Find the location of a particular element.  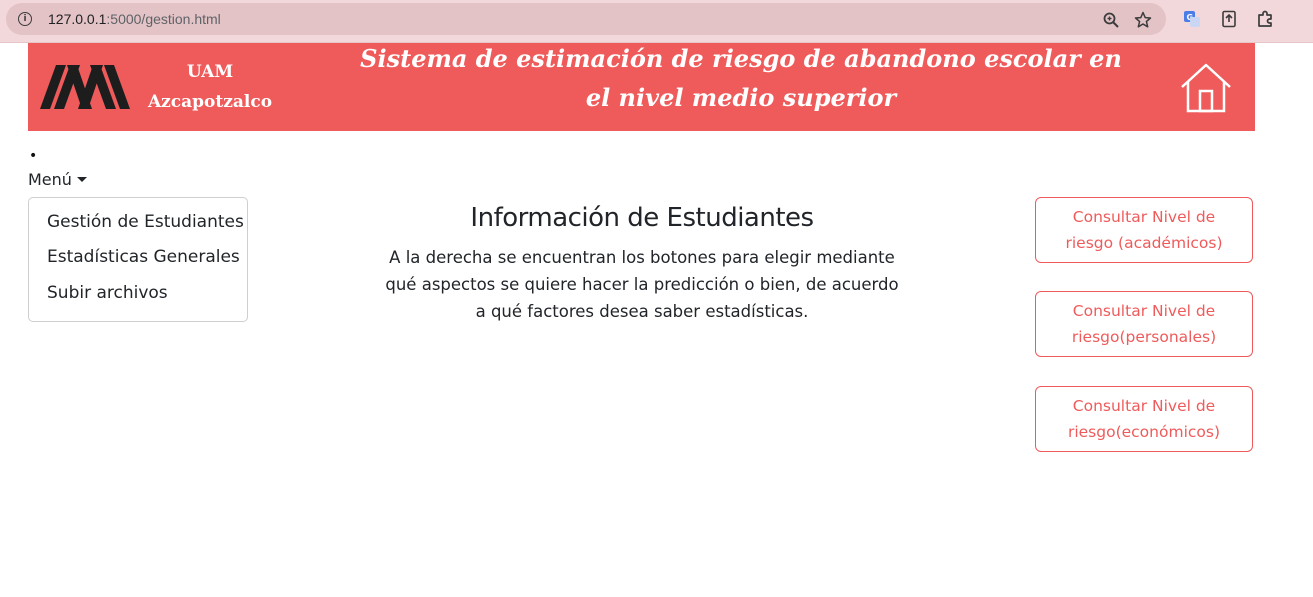

consultar-personales-button: Consultar Nivel de riesgo(personales) is located at coordinates (1144, 324).